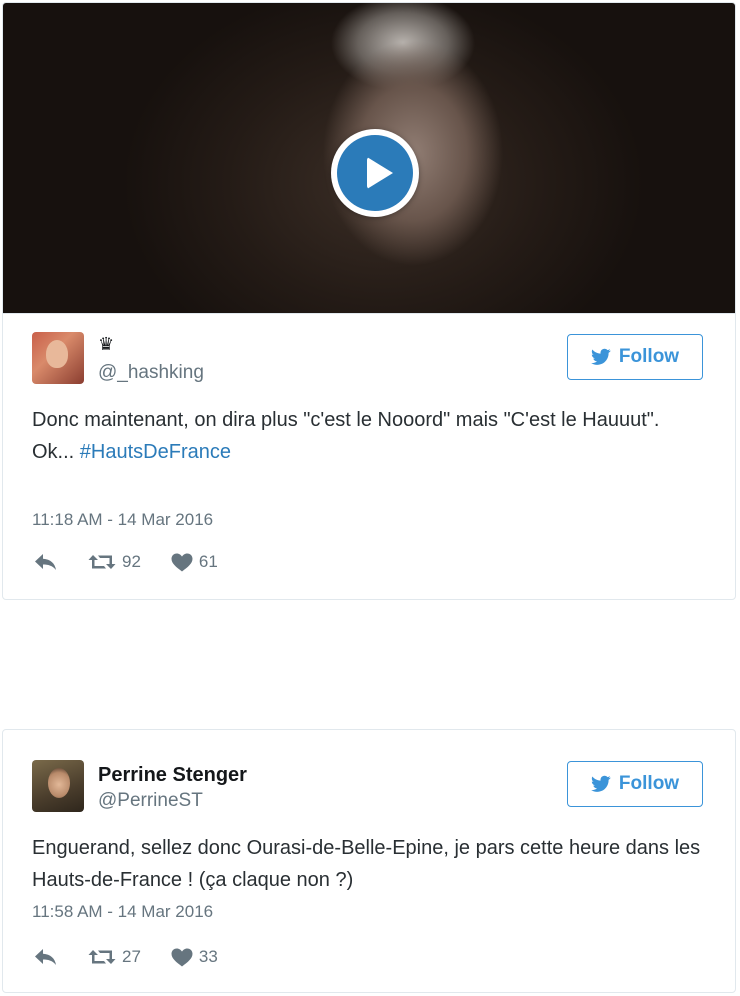 Image resolution: width=740 pixels, height=996 pixels. What do you see at coordinates (375, 173) in the screenshot?
I see `play-icon` at bounding box center [375, 173].